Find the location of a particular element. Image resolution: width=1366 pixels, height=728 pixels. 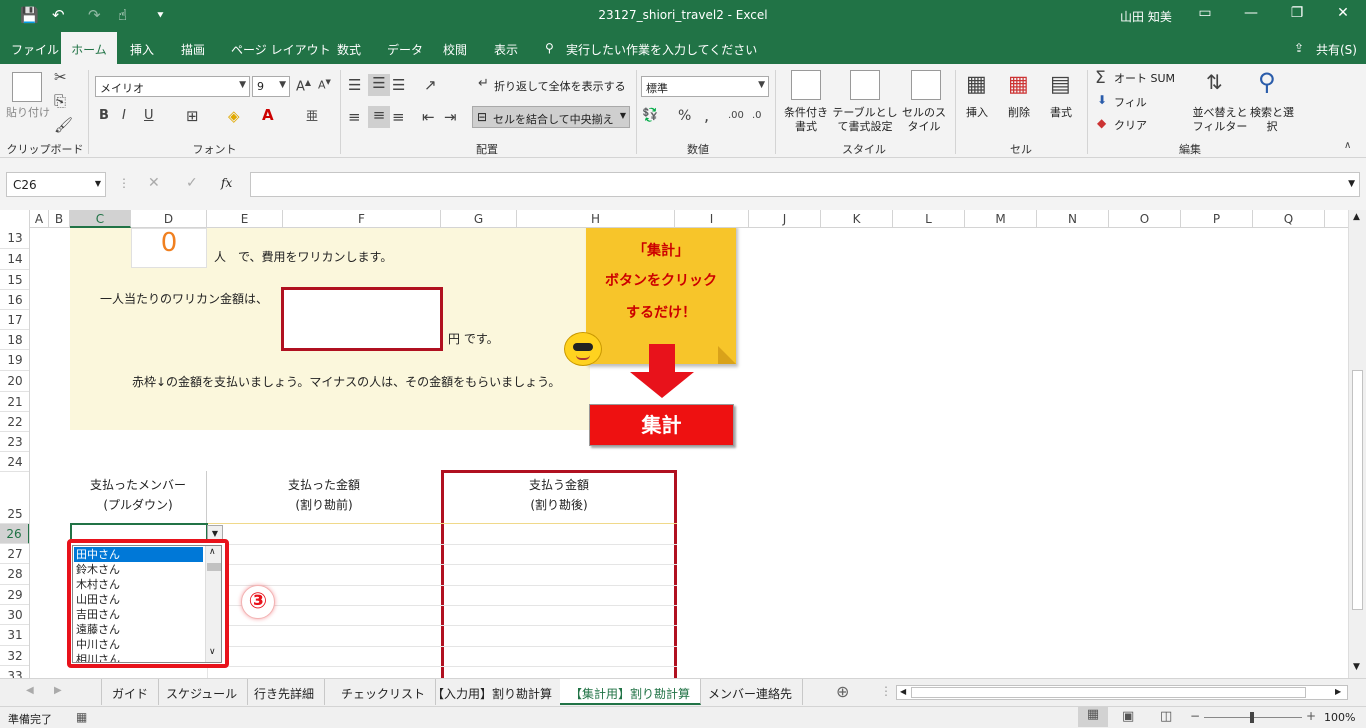

row-header: 25 is located at coordinates (14, 498).